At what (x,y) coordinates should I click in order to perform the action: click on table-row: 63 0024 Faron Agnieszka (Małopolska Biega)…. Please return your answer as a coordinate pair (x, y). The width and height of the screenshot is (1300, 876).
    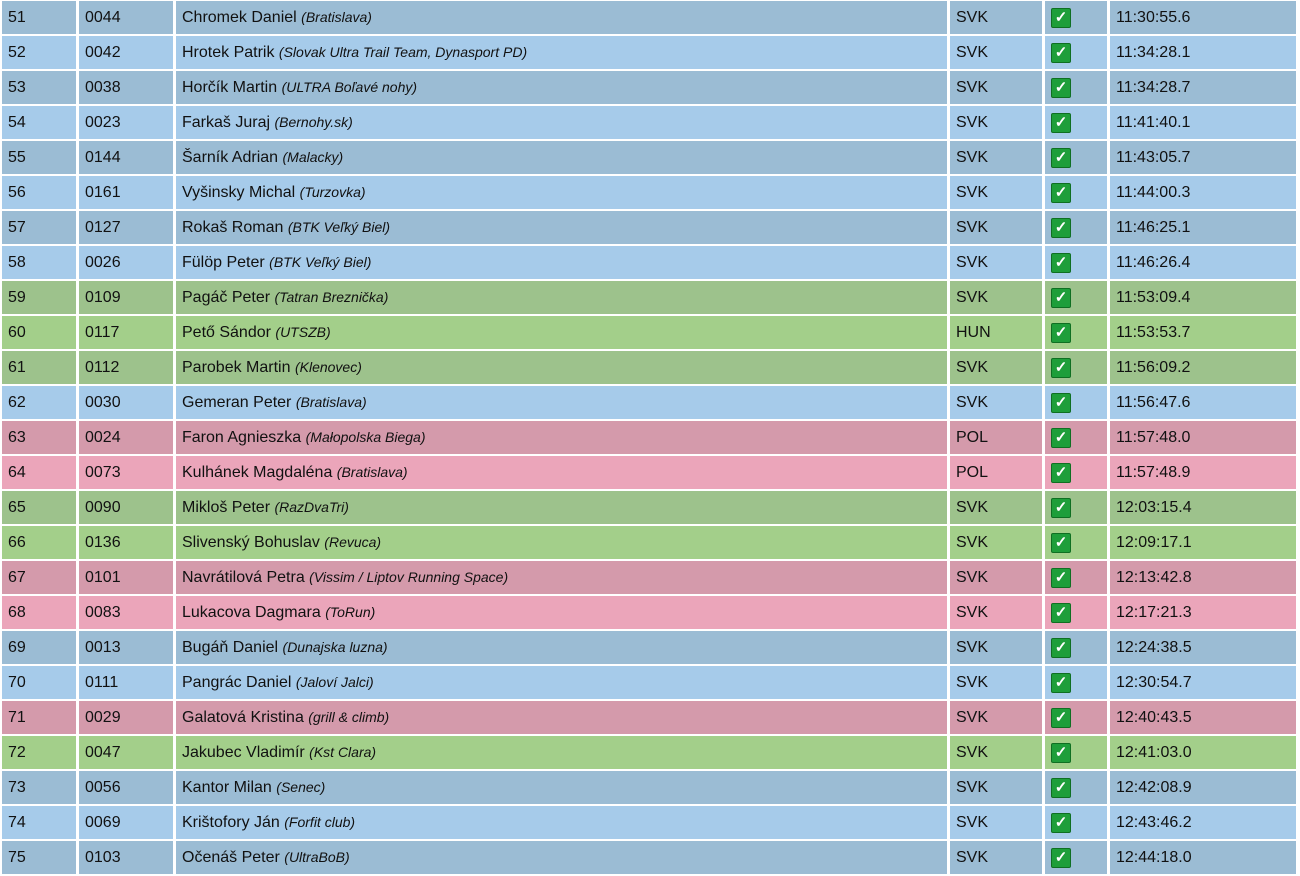
    Looking at the image, I should click on (649, 437).